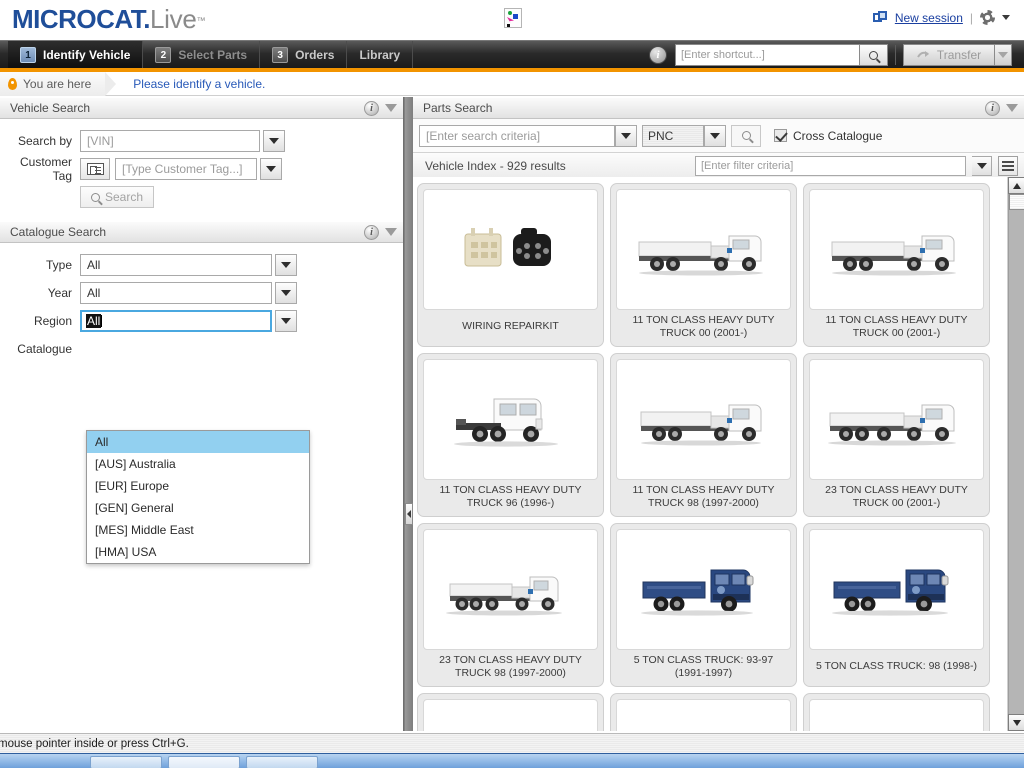 This screenshot has height=768, width=1024. I want to click on taskbar-items, so click(204, 762).